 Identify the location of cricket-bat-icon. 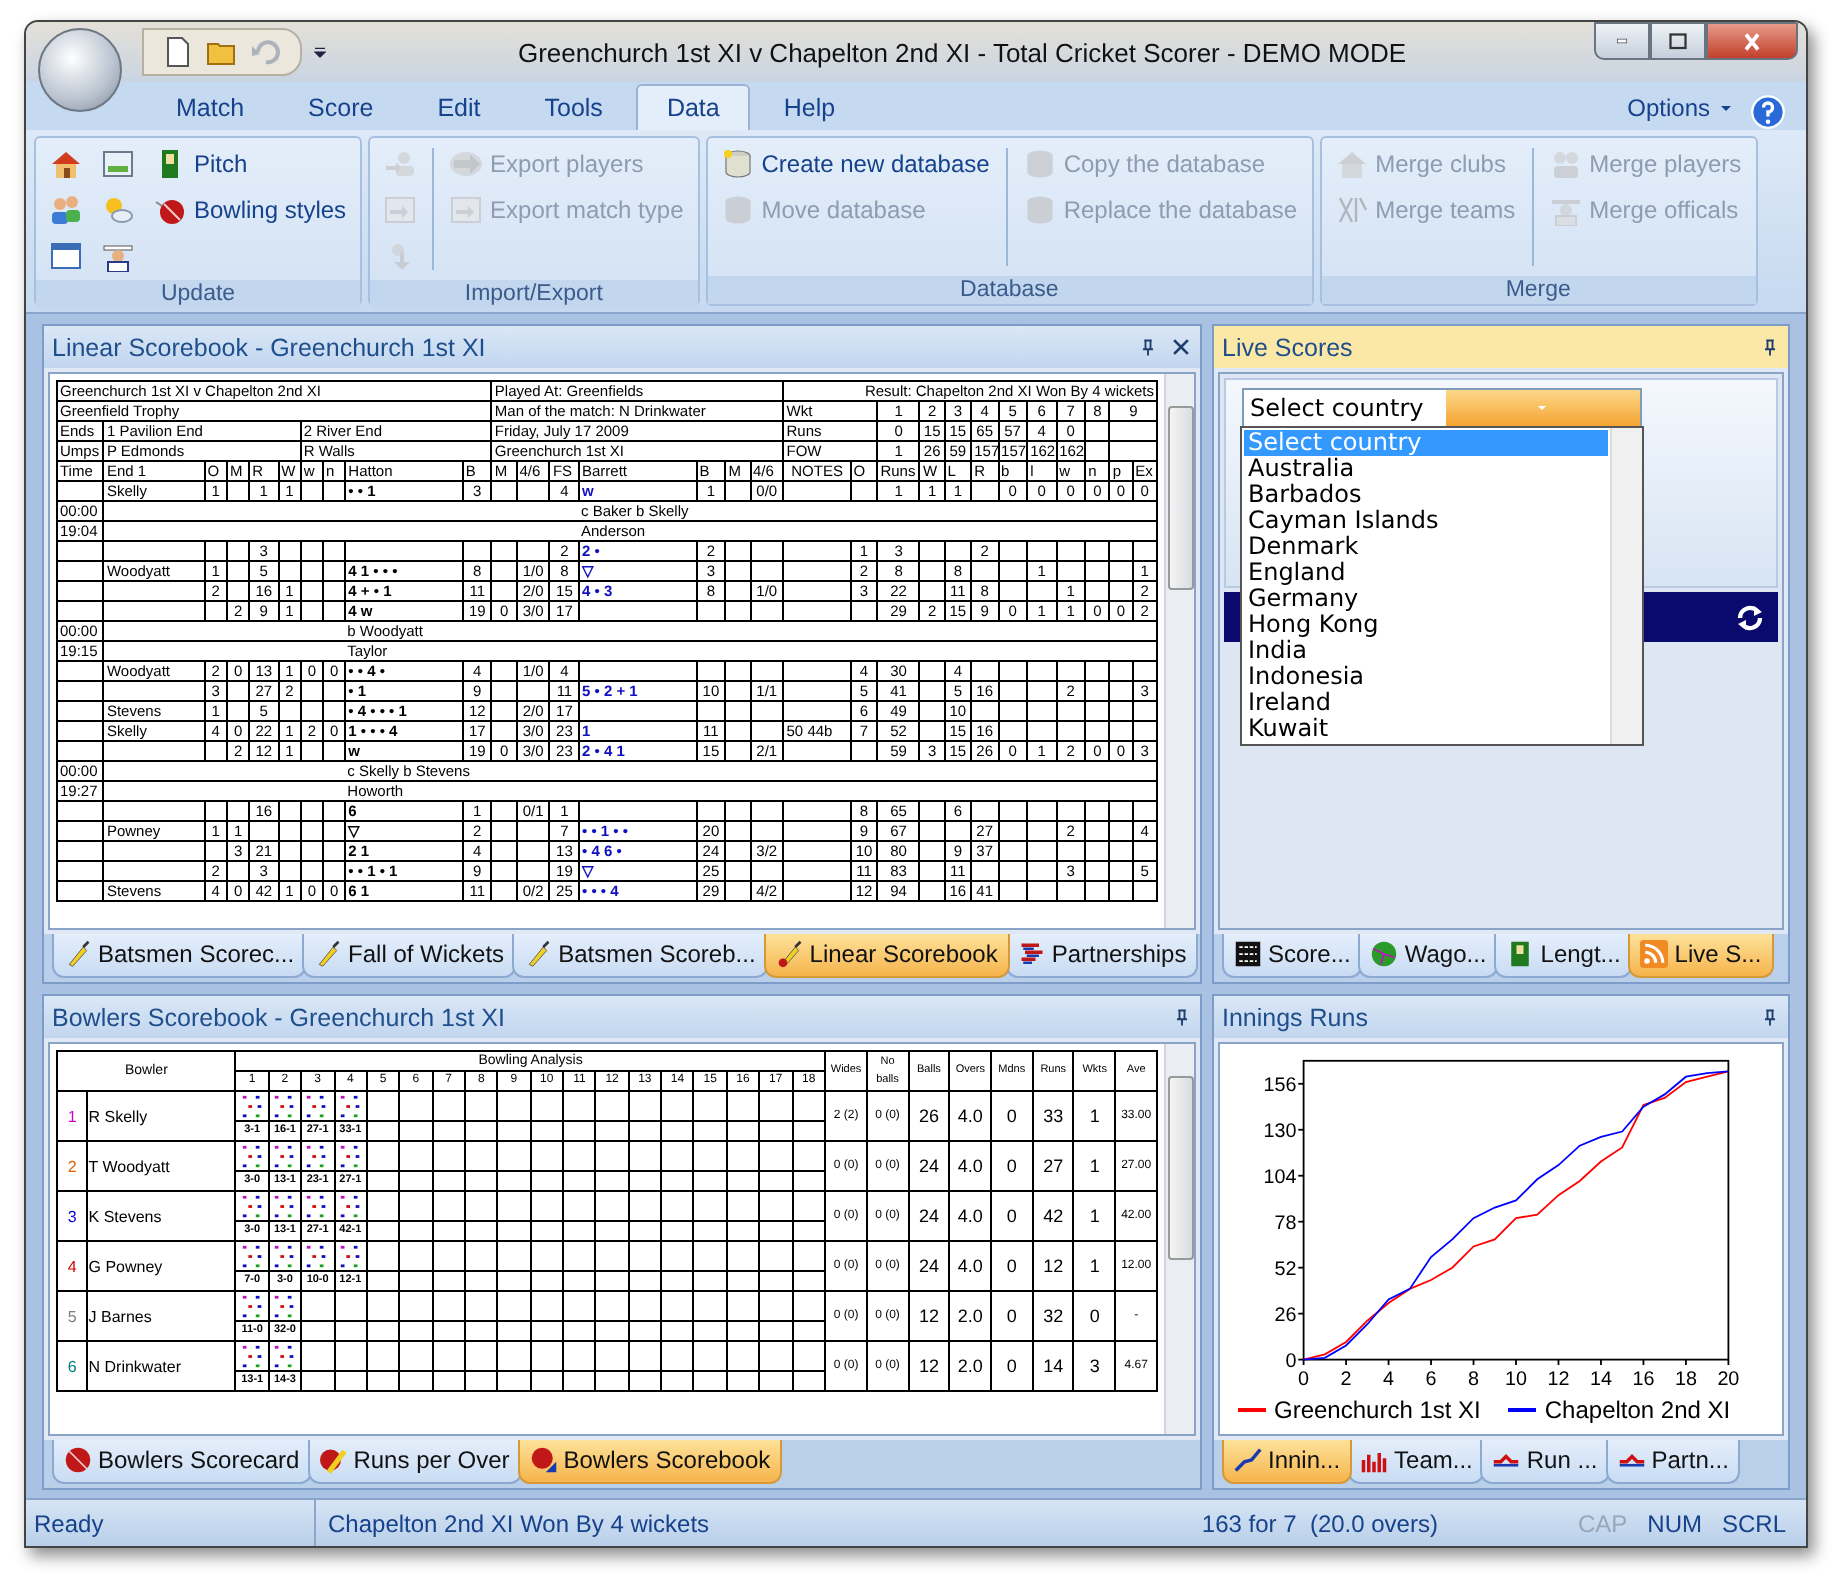
(328, 954).